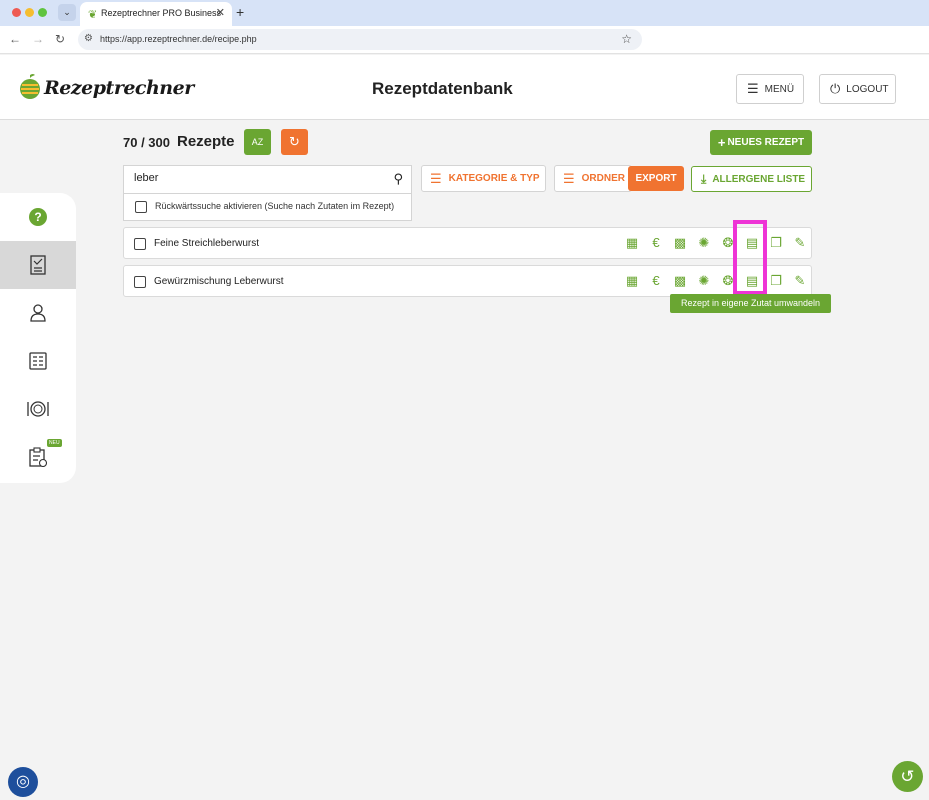 The width and height of the screenshot is (929, 800). Describe the element at coordinates (257, 142) in the screenshot. I see `sort-az-button: AZ` at that location.